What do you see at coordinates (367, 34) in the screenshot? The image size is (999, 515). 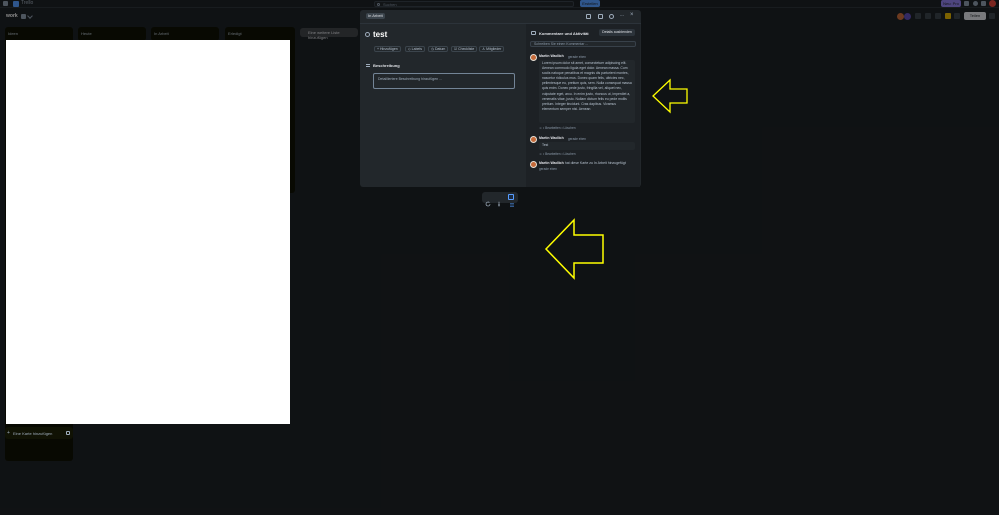 I see `complete-checkbox` at bounding box center [367, 34].